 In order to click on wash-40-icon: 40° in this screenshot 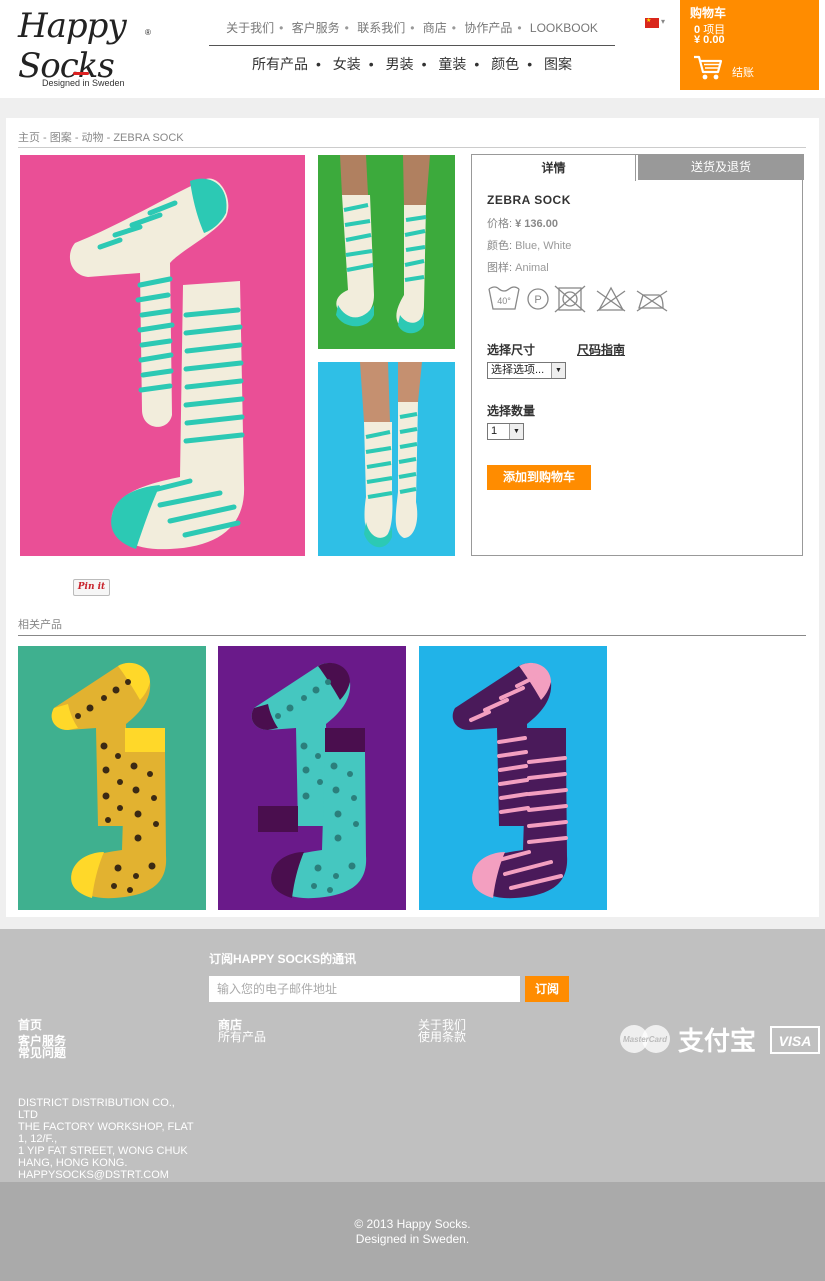, I will do `click(504, 298)`.